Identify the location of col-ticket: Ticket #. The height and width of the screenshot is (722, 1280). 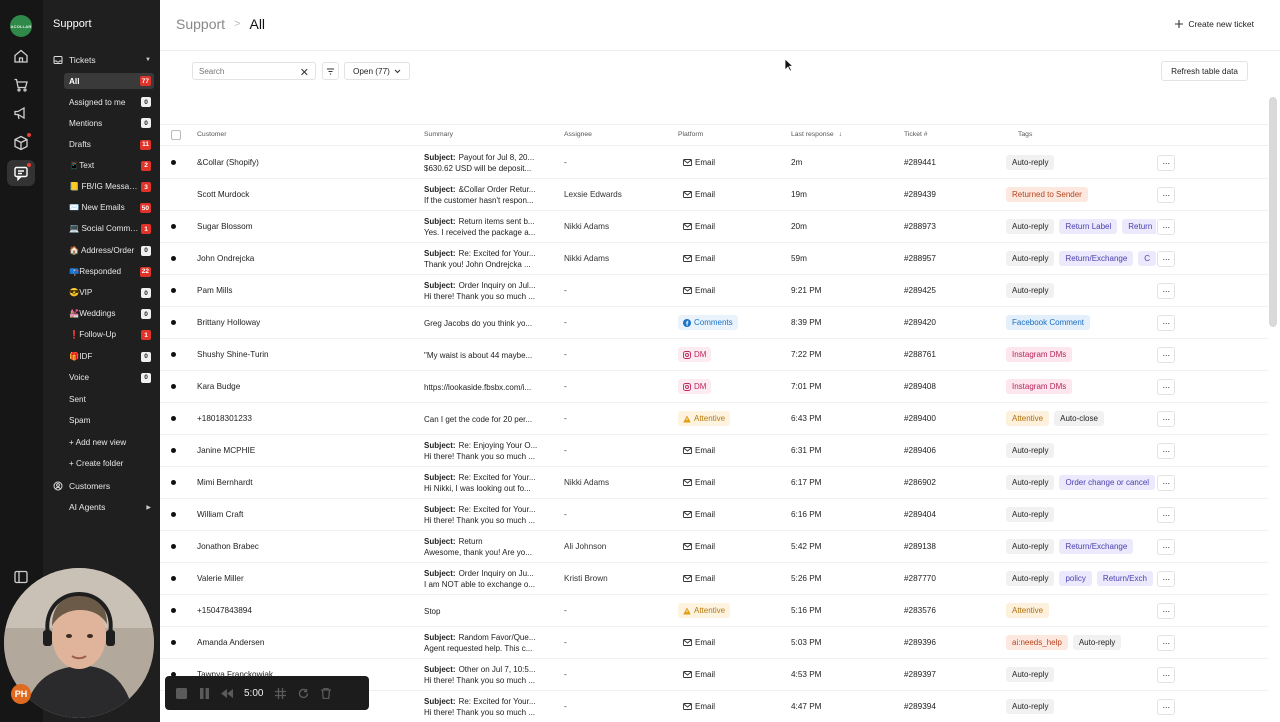
(916, 134).